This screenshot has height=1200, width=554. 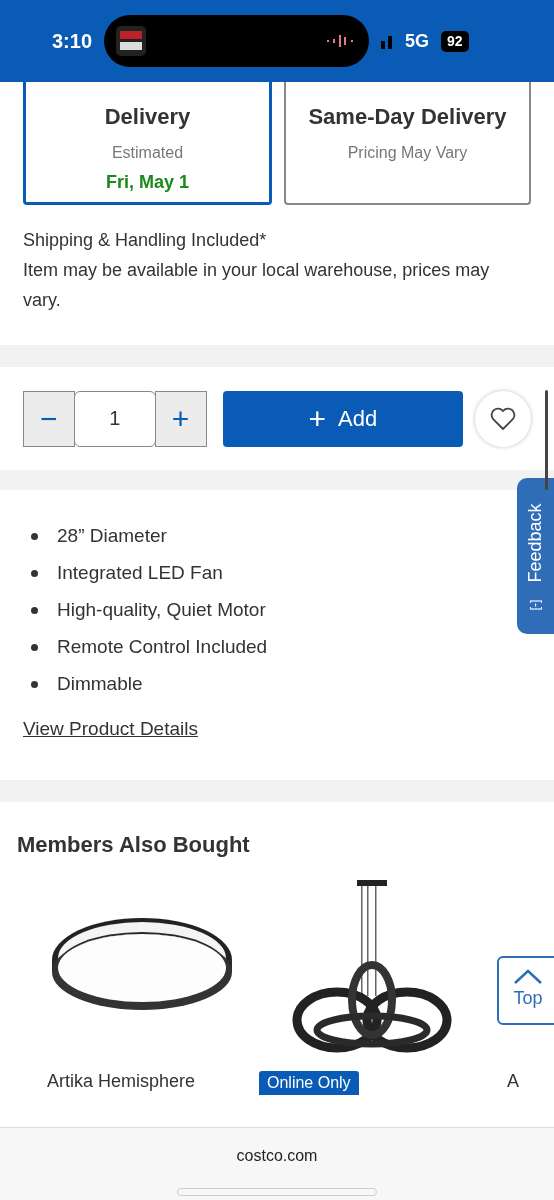 I want to click on option-title: Same-Day Delivery, so click(x=407, y=117).